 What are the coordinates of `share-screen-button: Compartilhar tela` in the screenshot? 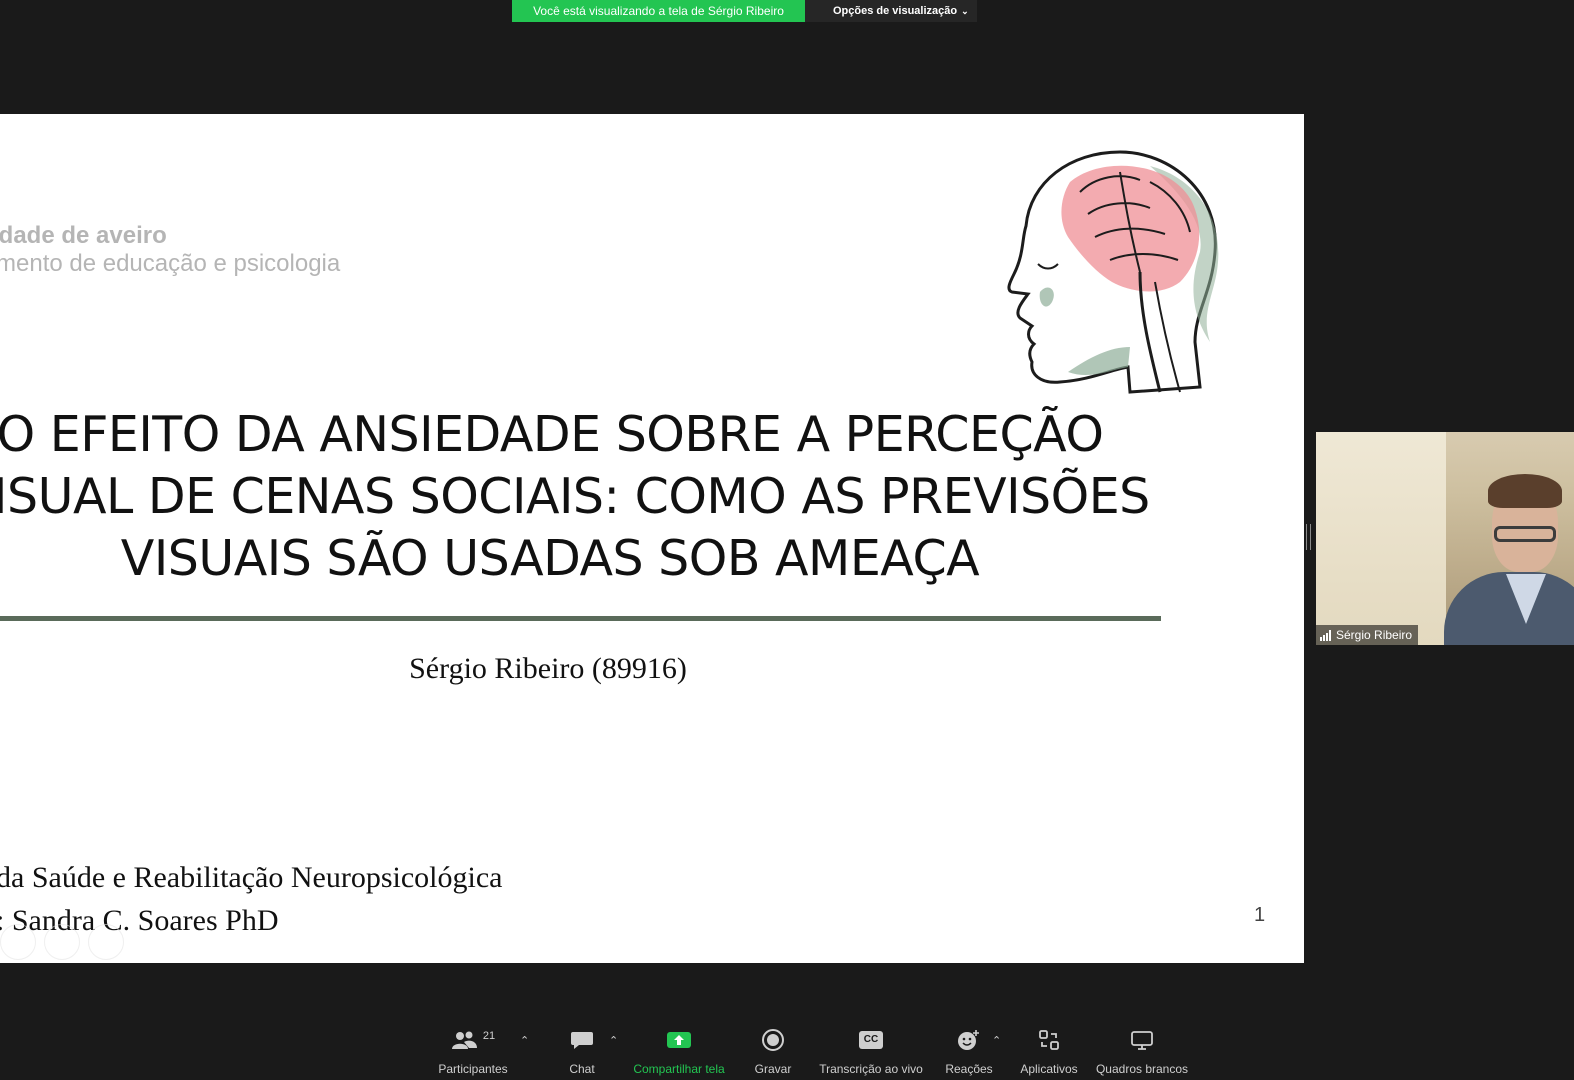 It's located at (679, 1050).